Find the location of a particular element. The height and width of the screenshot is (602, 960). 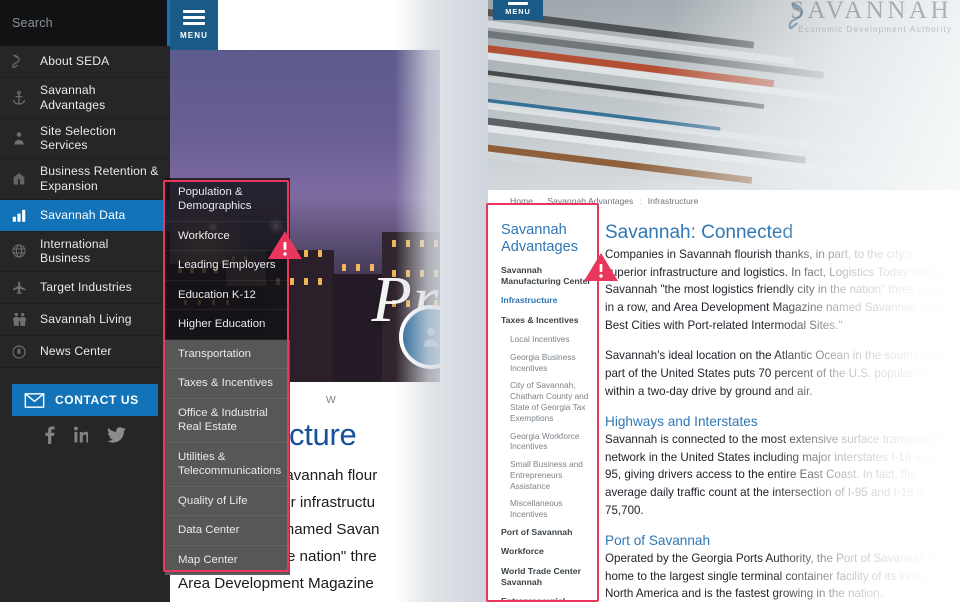

sidebar-item-label: Savannah Data is located at coordinates (83, 214).